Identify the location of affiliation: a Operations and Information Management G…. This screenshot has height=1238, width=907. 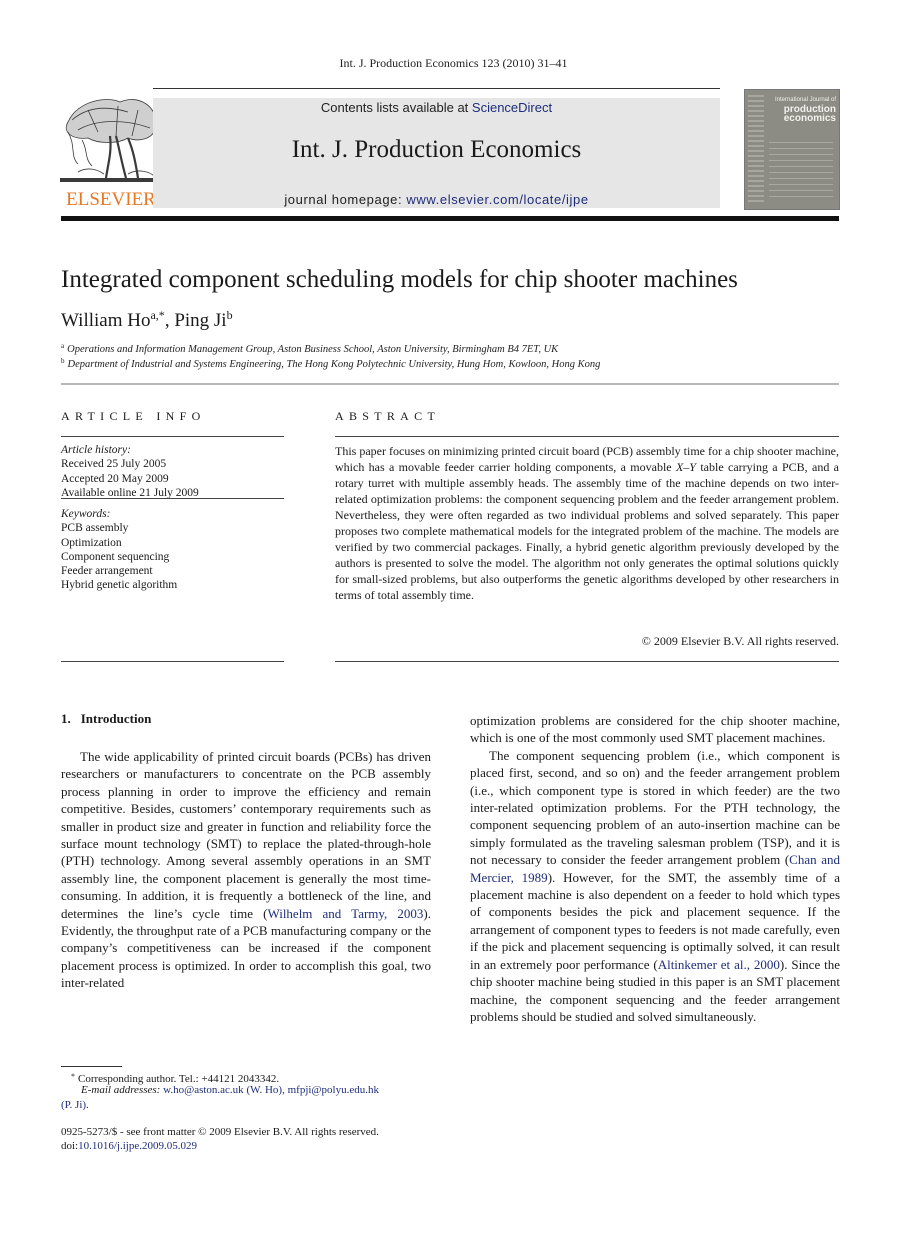
(309, 348).